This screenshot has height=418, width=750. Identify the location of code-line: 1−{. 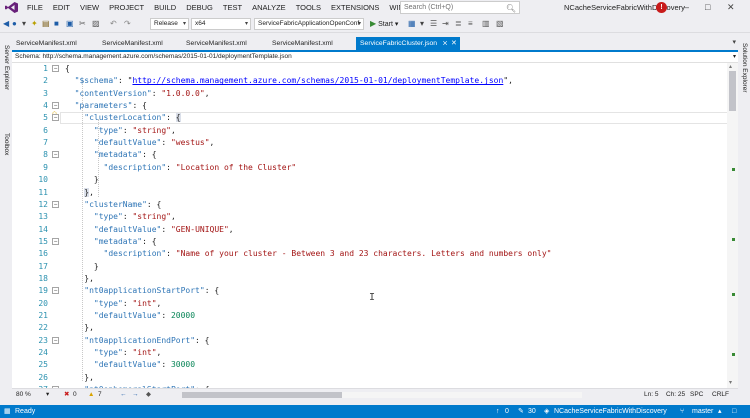
(375, 69).